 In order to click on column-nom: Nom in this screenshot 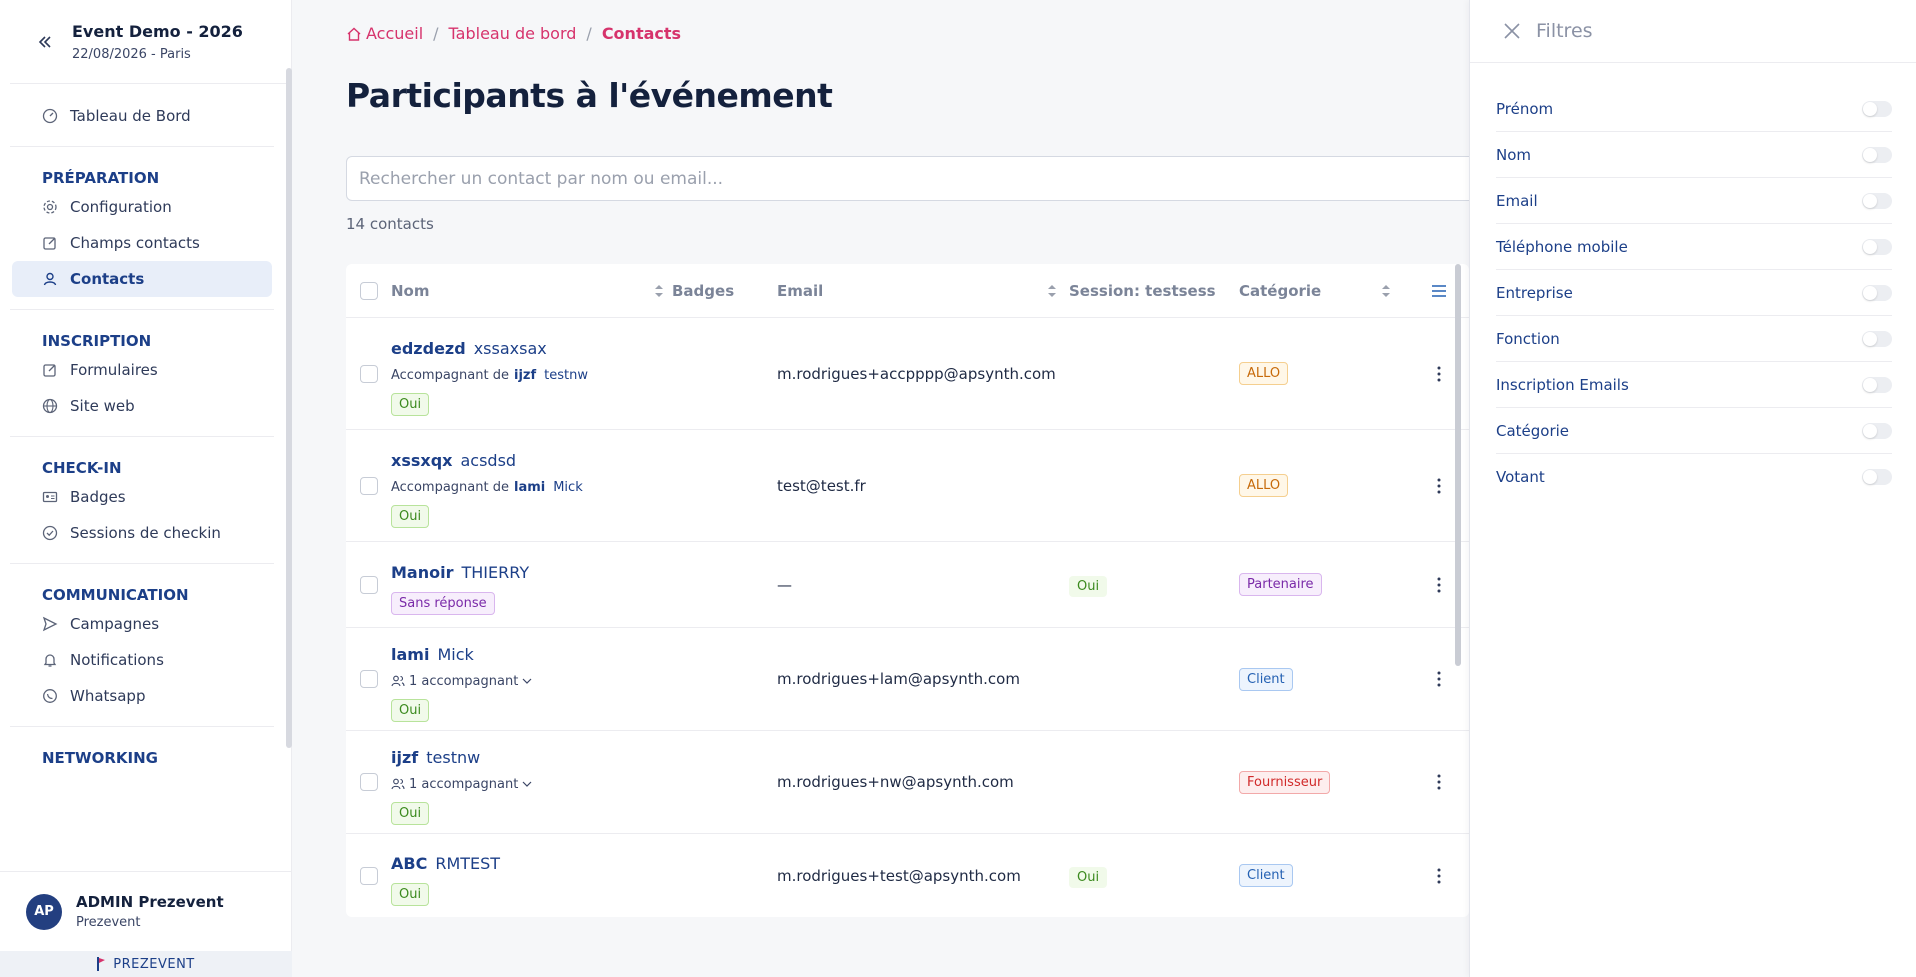, I will do `click(531, 291)`.